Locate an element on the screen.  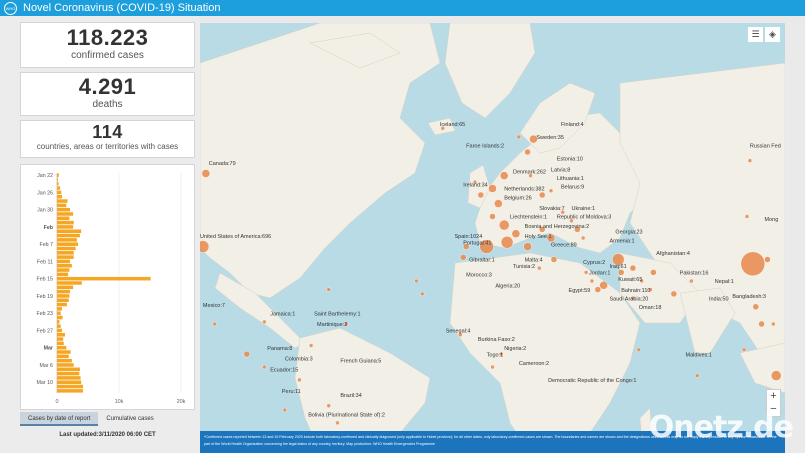
legend-icon: ☰ is located at coordinates (755, 34).